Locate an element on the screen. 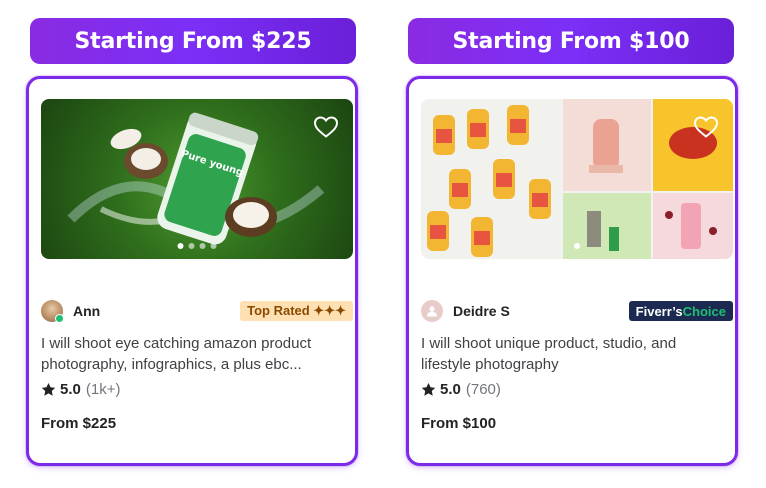 This screenshot has width=766, height=488. badge-label: Fiverr’s is located at coordinates (659, 311).